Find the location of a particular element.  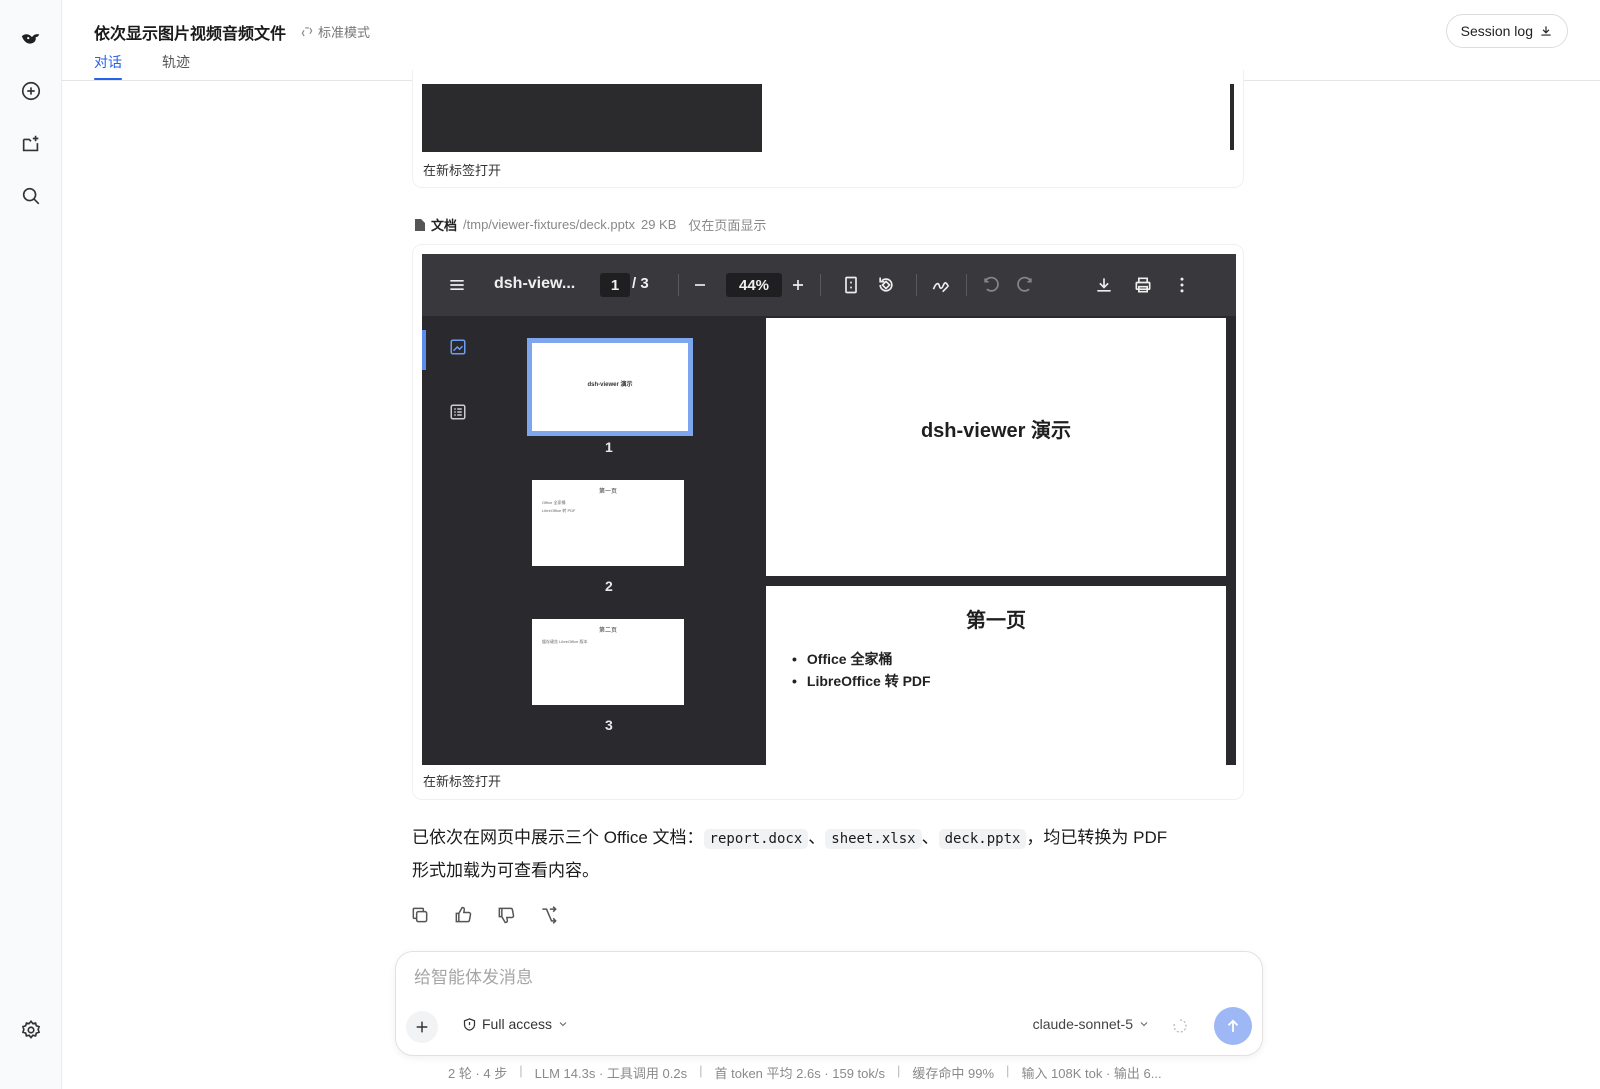

model-selector: claude-sonnet-5 is located at coordinates (1091, 1024).